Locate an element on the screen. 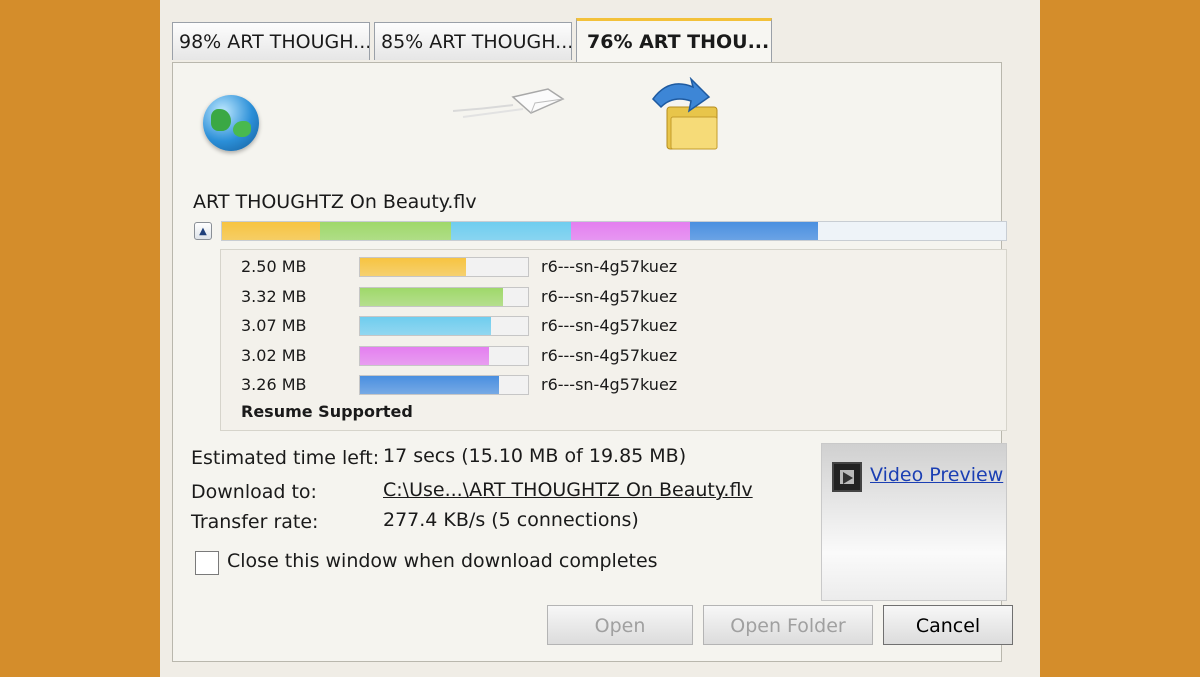 The image size is (1200, 677). video-preview-panel: Video Preview is located at coordinates (914, 522).